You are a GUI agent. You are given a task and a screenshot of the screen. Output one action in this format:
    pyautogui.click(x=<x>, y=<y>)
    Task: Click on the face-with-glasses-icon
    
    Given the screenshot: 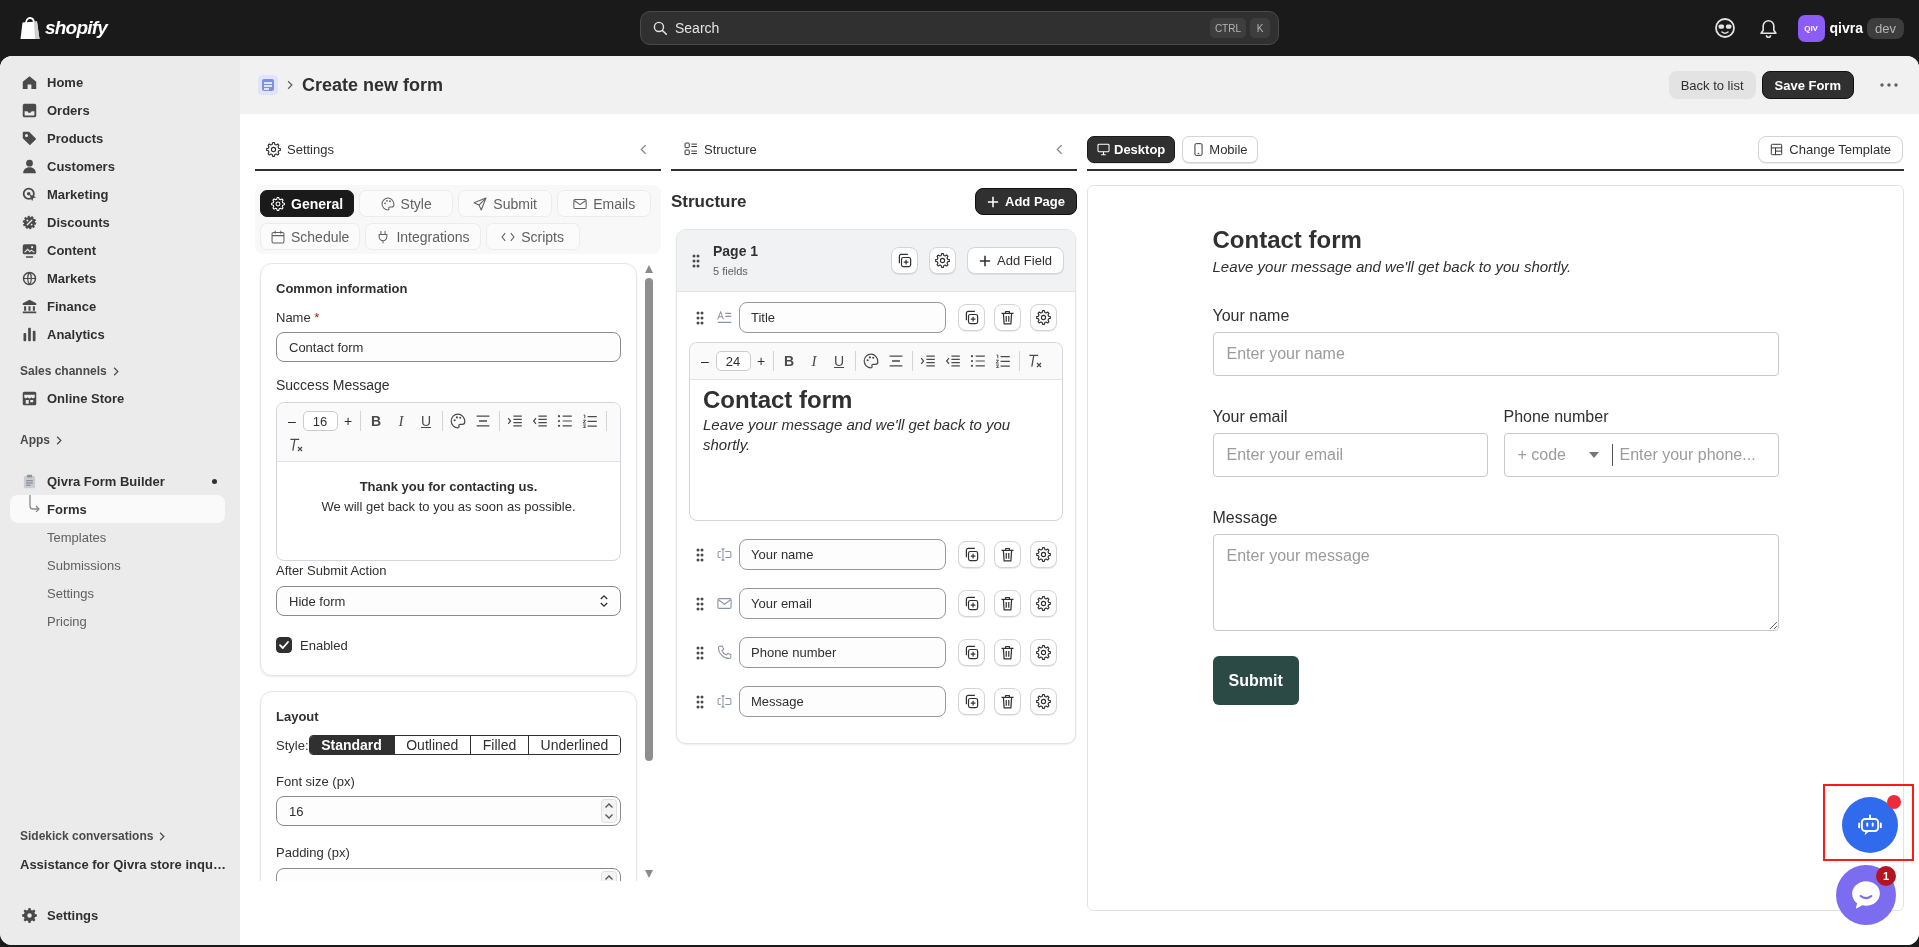 What is the action you would take?
    pyautogui.click(x=1724, y=28)
    